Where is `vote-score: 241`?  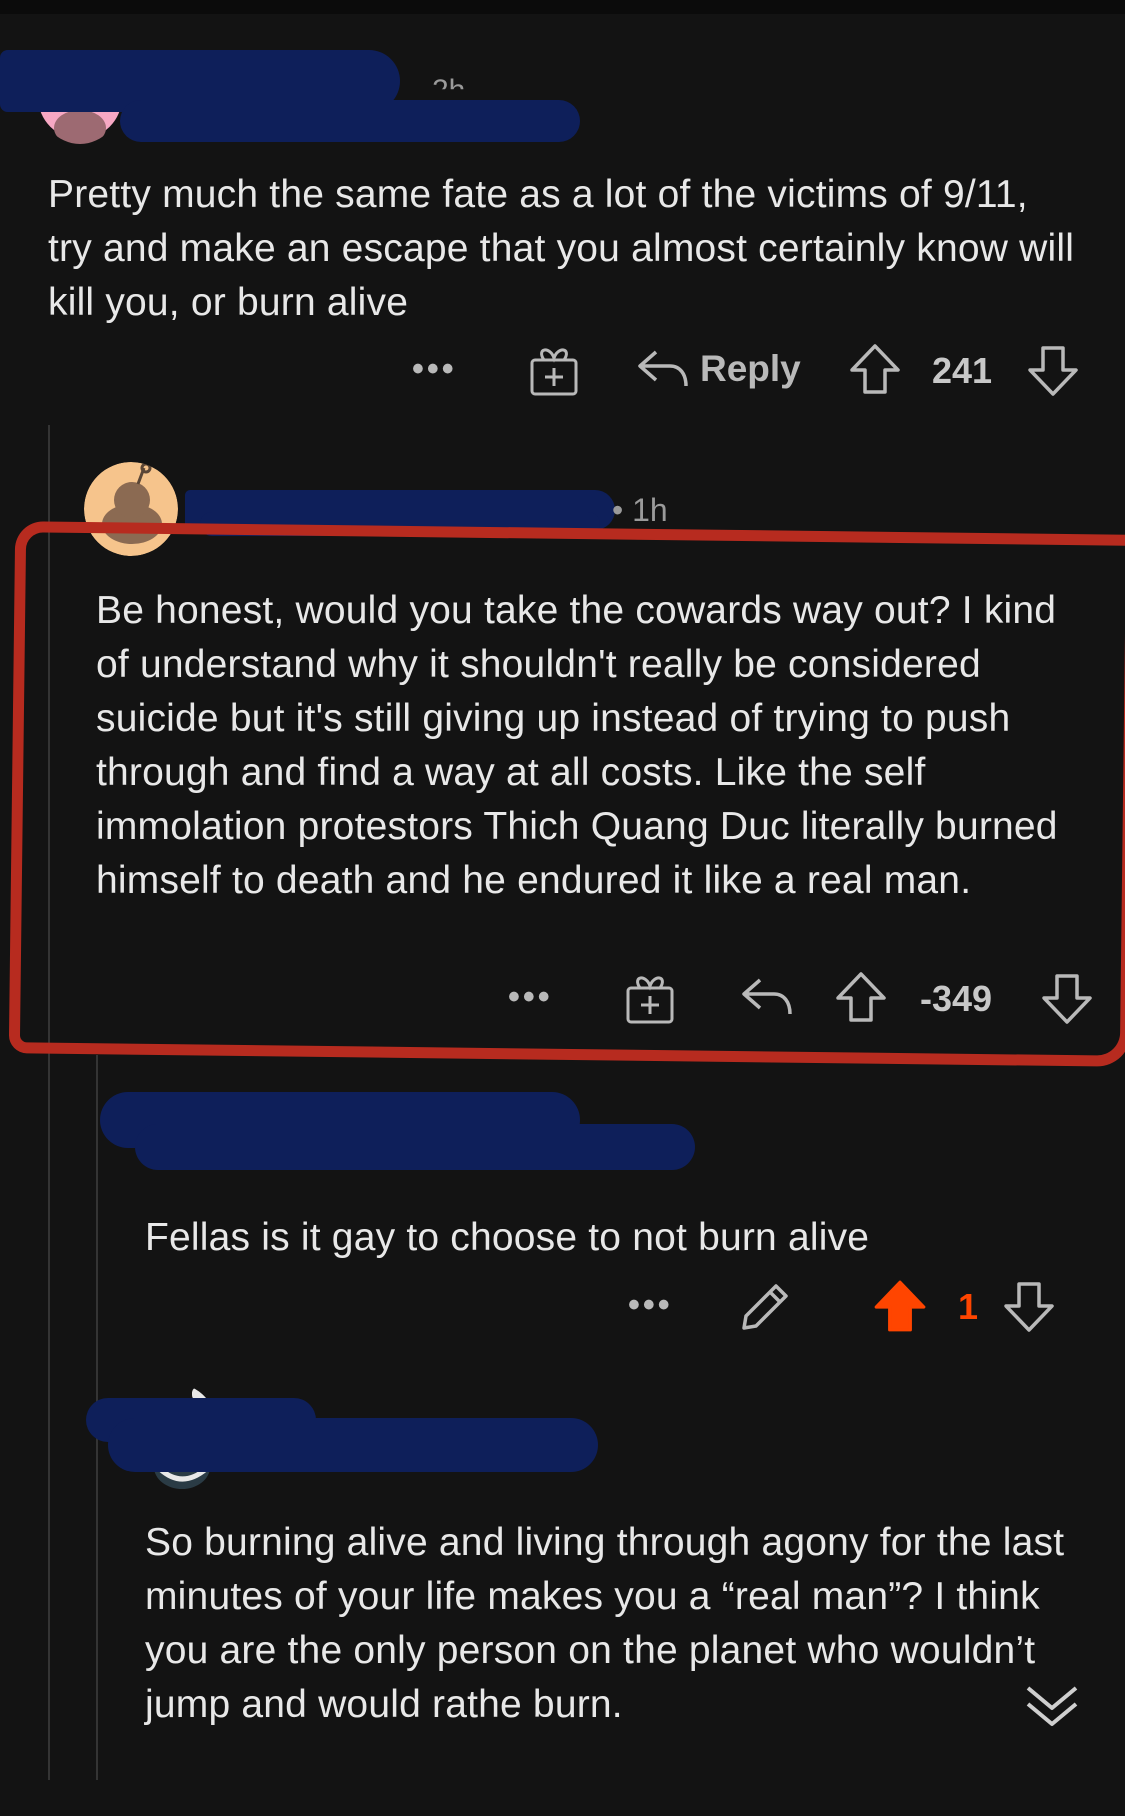
vote-score: 241 is located at coordinates (962, 370).